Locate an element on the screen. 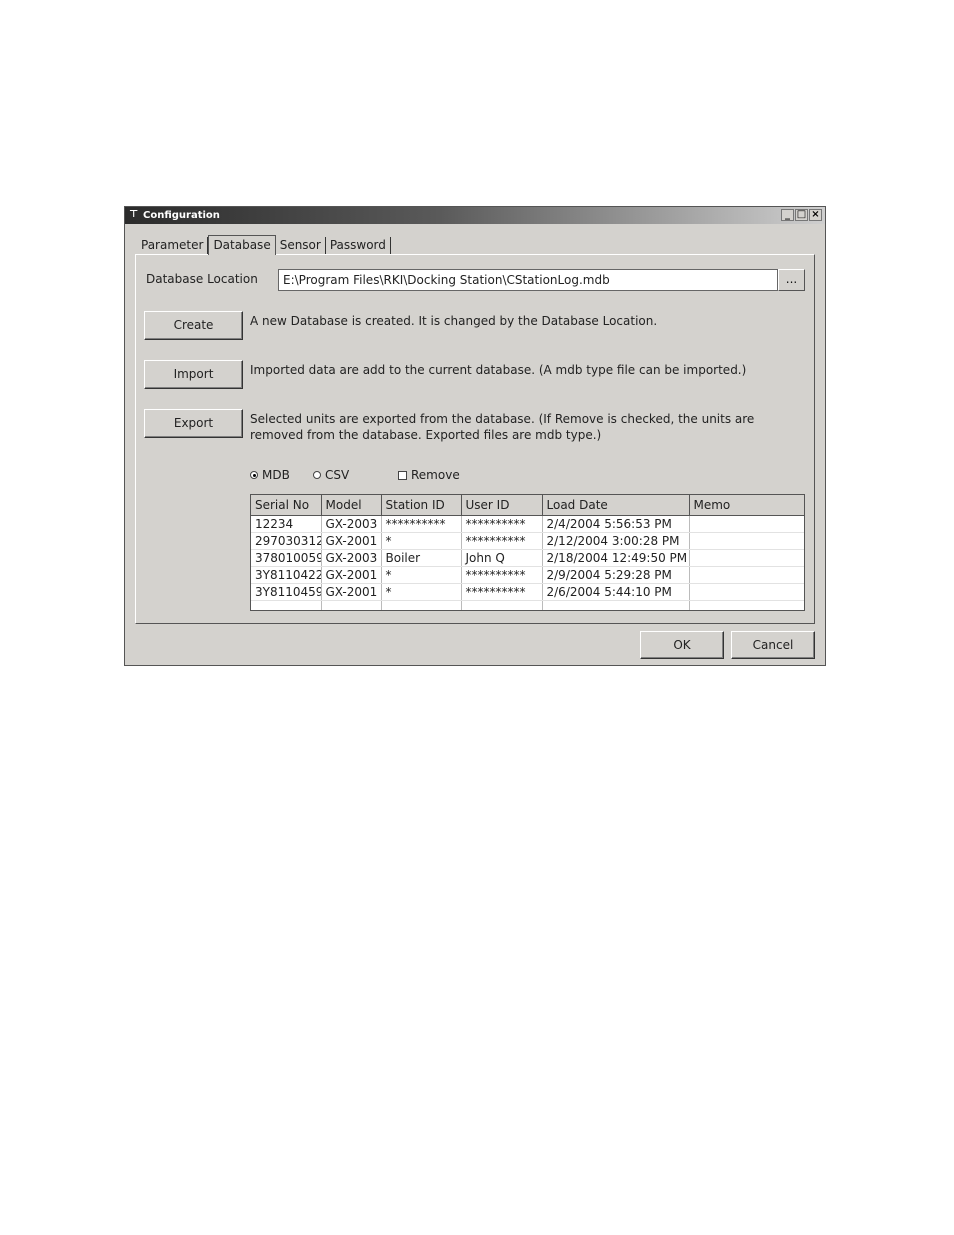  date-cell: 2/18/2004 12:49:50 PM is located at coordinates (616, 558).